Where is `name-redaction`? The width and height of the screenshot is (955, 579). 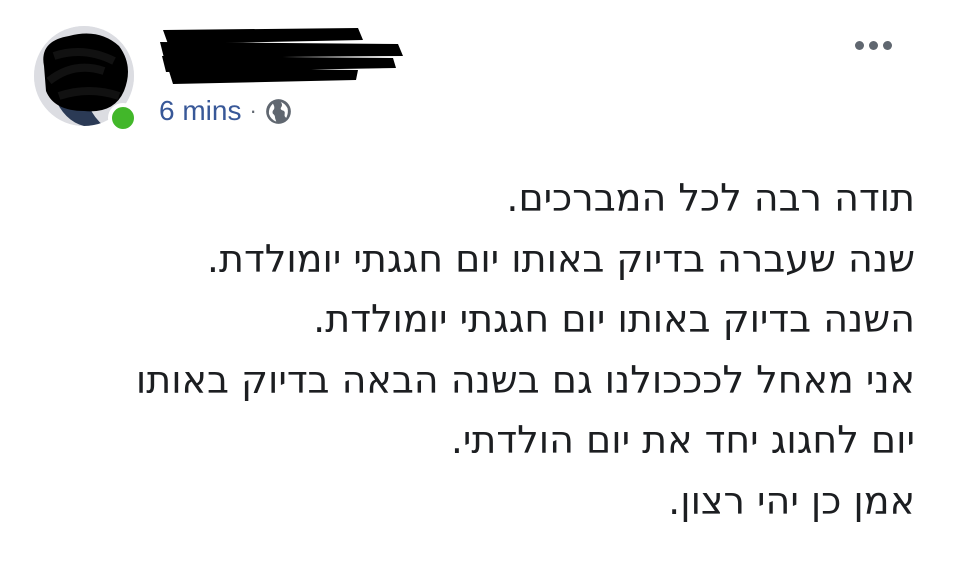
name-redaction is located at coordinates (281, 56).